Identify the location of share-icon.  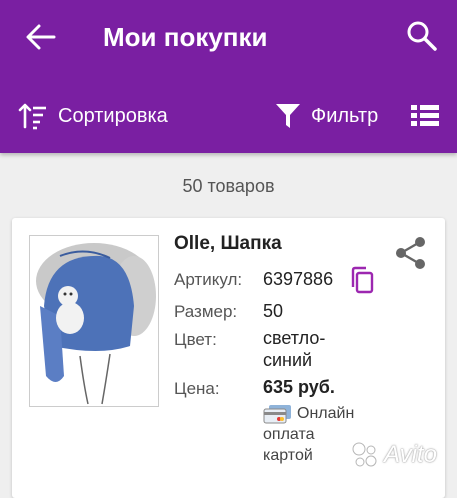
(410, 253).